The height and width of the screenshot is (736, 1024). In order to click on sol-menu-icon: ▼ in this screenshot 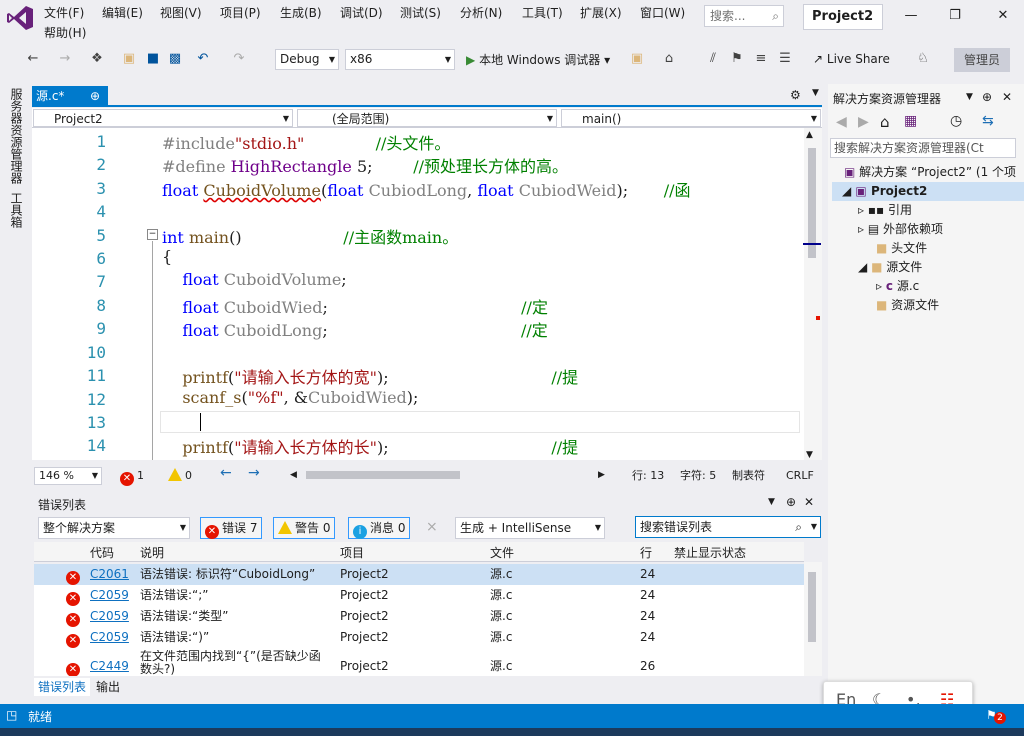, I will do `click(969, 97)`.